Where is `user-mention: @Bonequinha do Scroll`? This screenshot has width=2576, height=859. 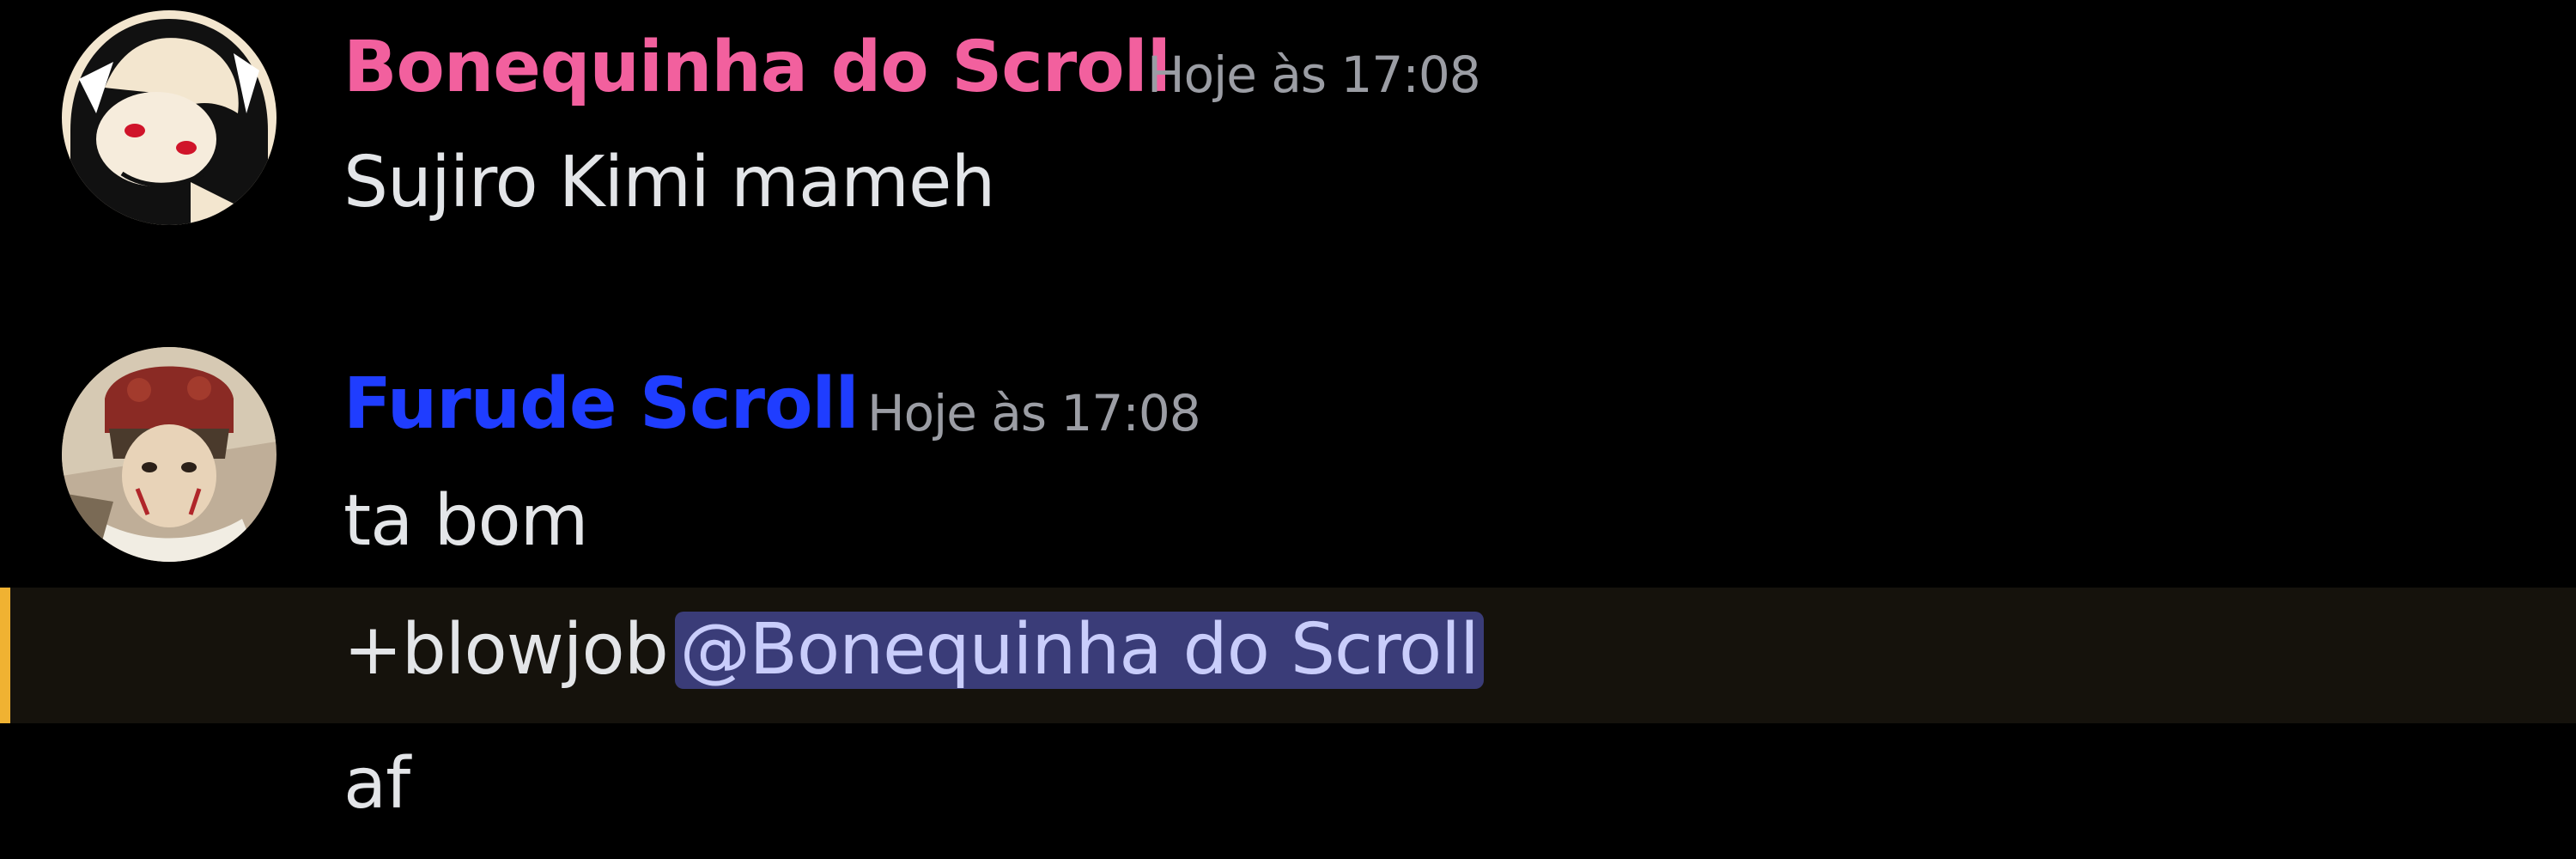
user-mention: @Bonequinha do Scroll is located at coordinates (1079, 651).